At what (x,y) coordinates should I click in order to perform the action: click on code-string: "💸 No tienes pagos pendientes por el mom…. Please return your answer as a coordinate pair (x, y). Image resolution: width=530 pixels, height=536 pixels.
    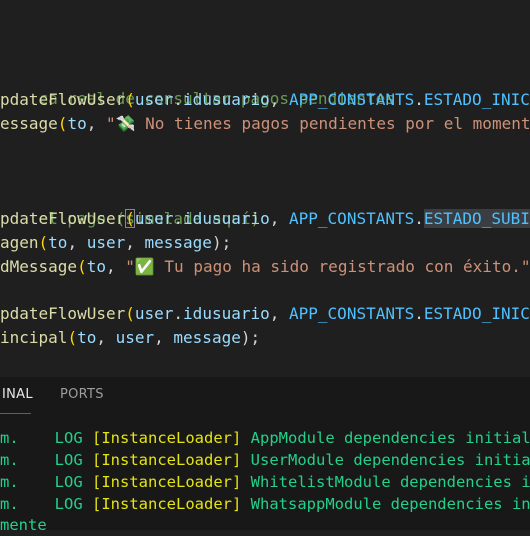
    Looking at the image, I should click on (317, 123).